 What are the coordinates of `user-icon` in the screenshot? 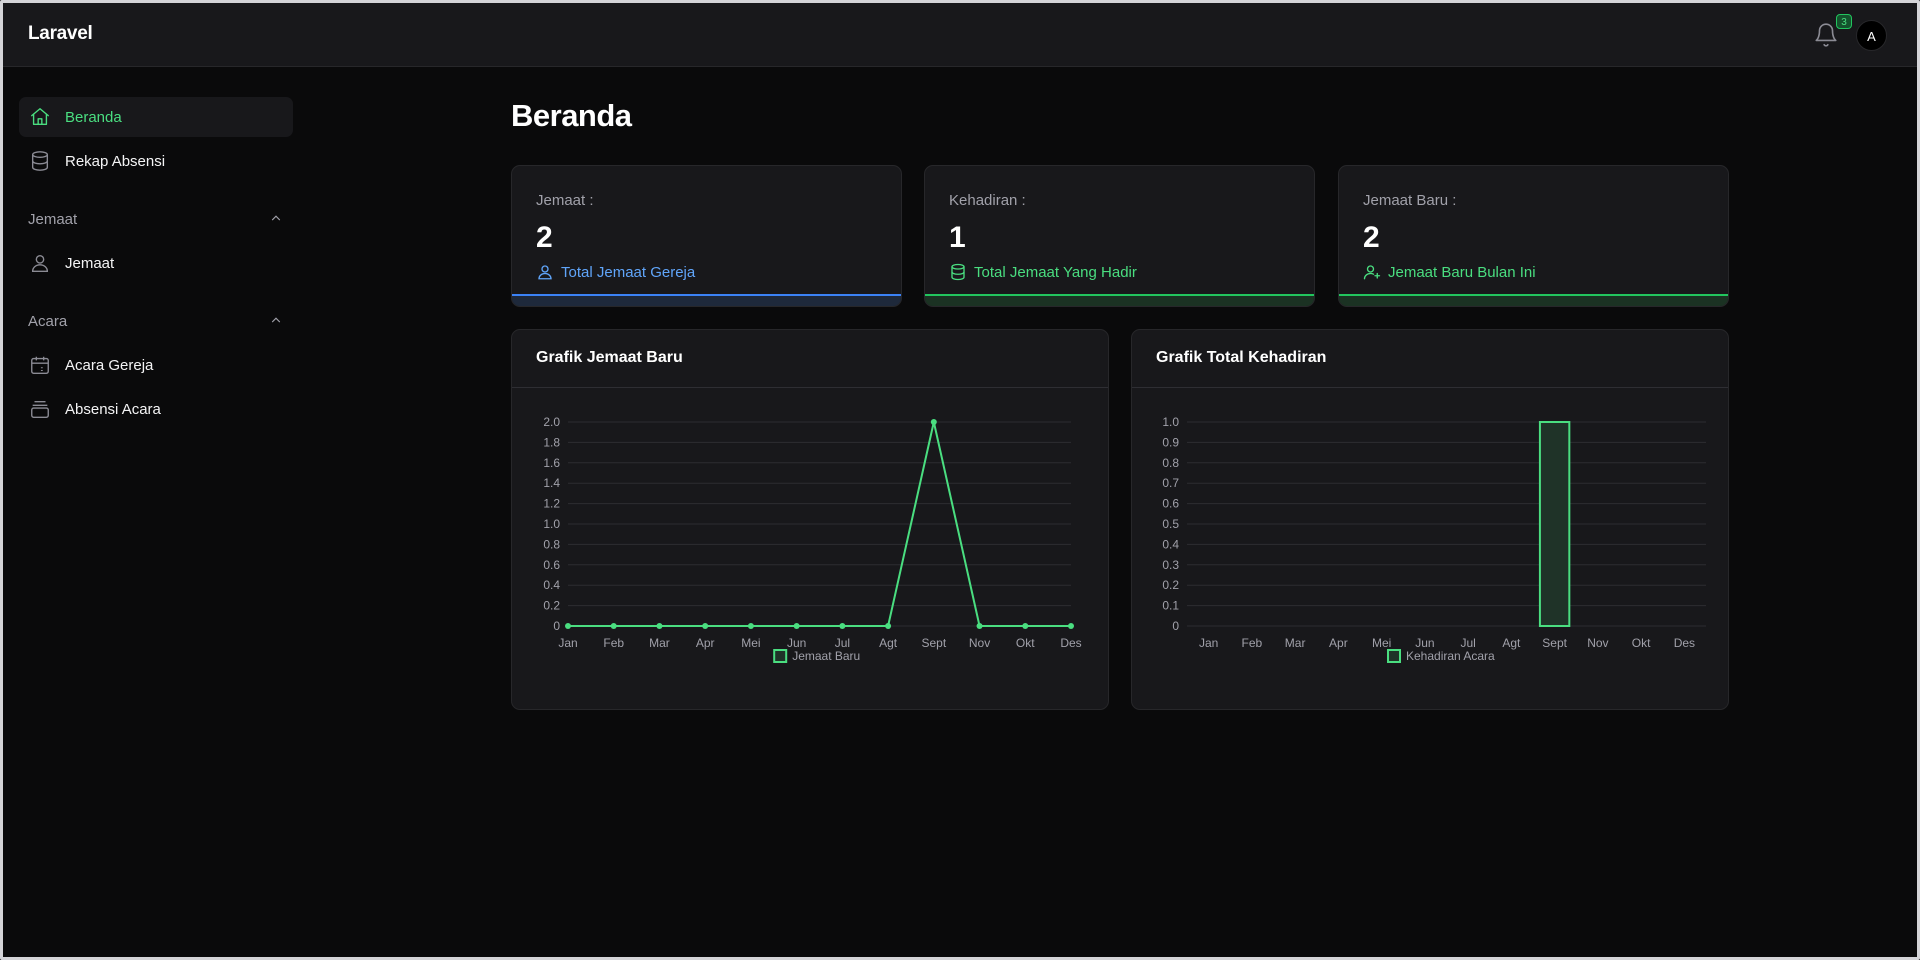 It's located at (40, 263).